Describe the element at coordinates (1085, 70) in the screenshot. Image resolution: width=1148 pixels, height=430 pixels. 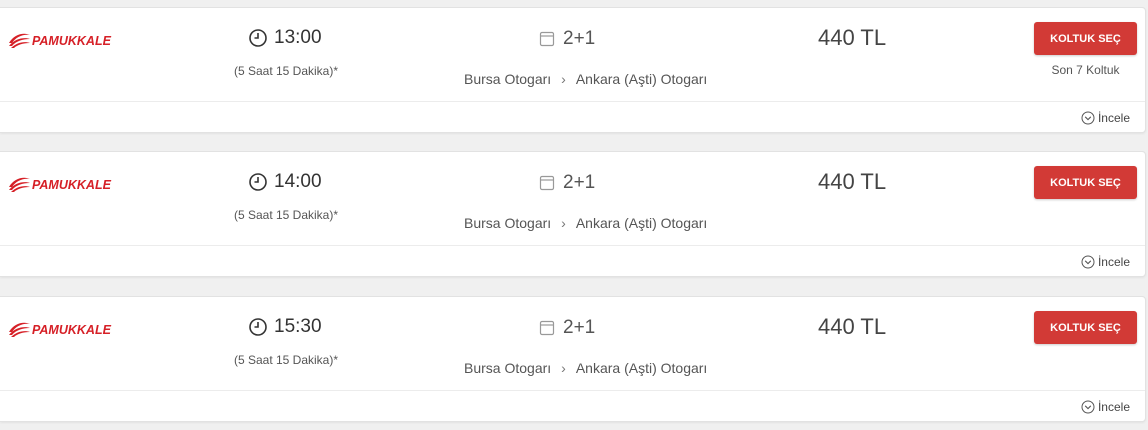
I see `seats-left-text: Son 7 Koltuk` at that location.